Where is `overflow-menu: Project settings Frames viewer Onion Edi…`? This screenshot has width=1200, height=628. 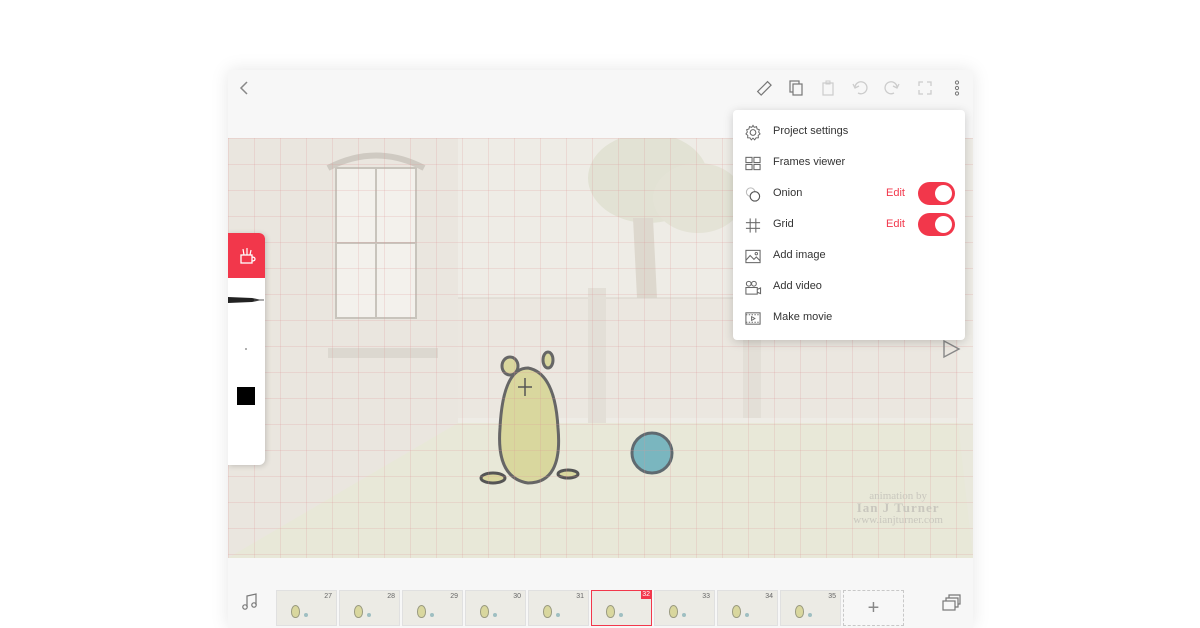 overflow-menu: Project settings Frames viewer Onion Edi… is located at coordinates (849, 225).